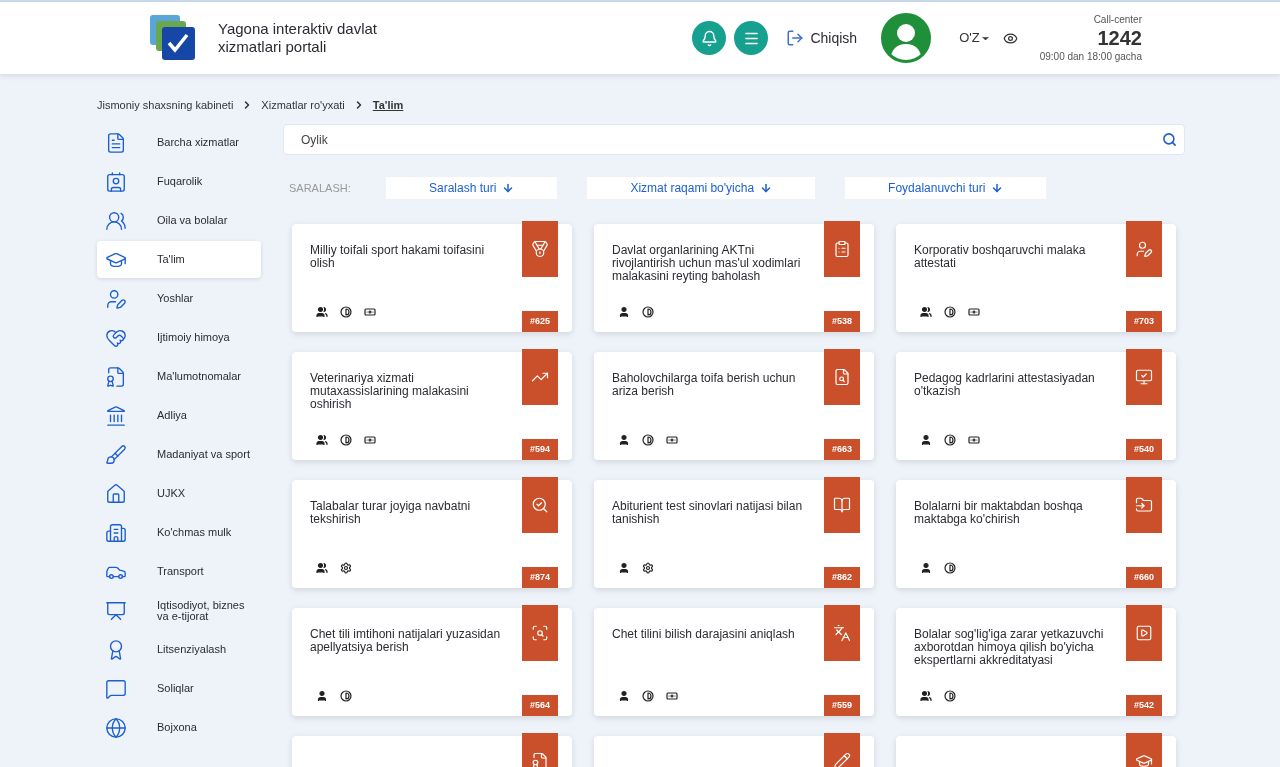 The width and height of the screenshot is (1280, 767). What do you see at coordinates (179, 493) in the screenshot?
I see `sidebar-item: UJKX` at bounding box center [179, 493].